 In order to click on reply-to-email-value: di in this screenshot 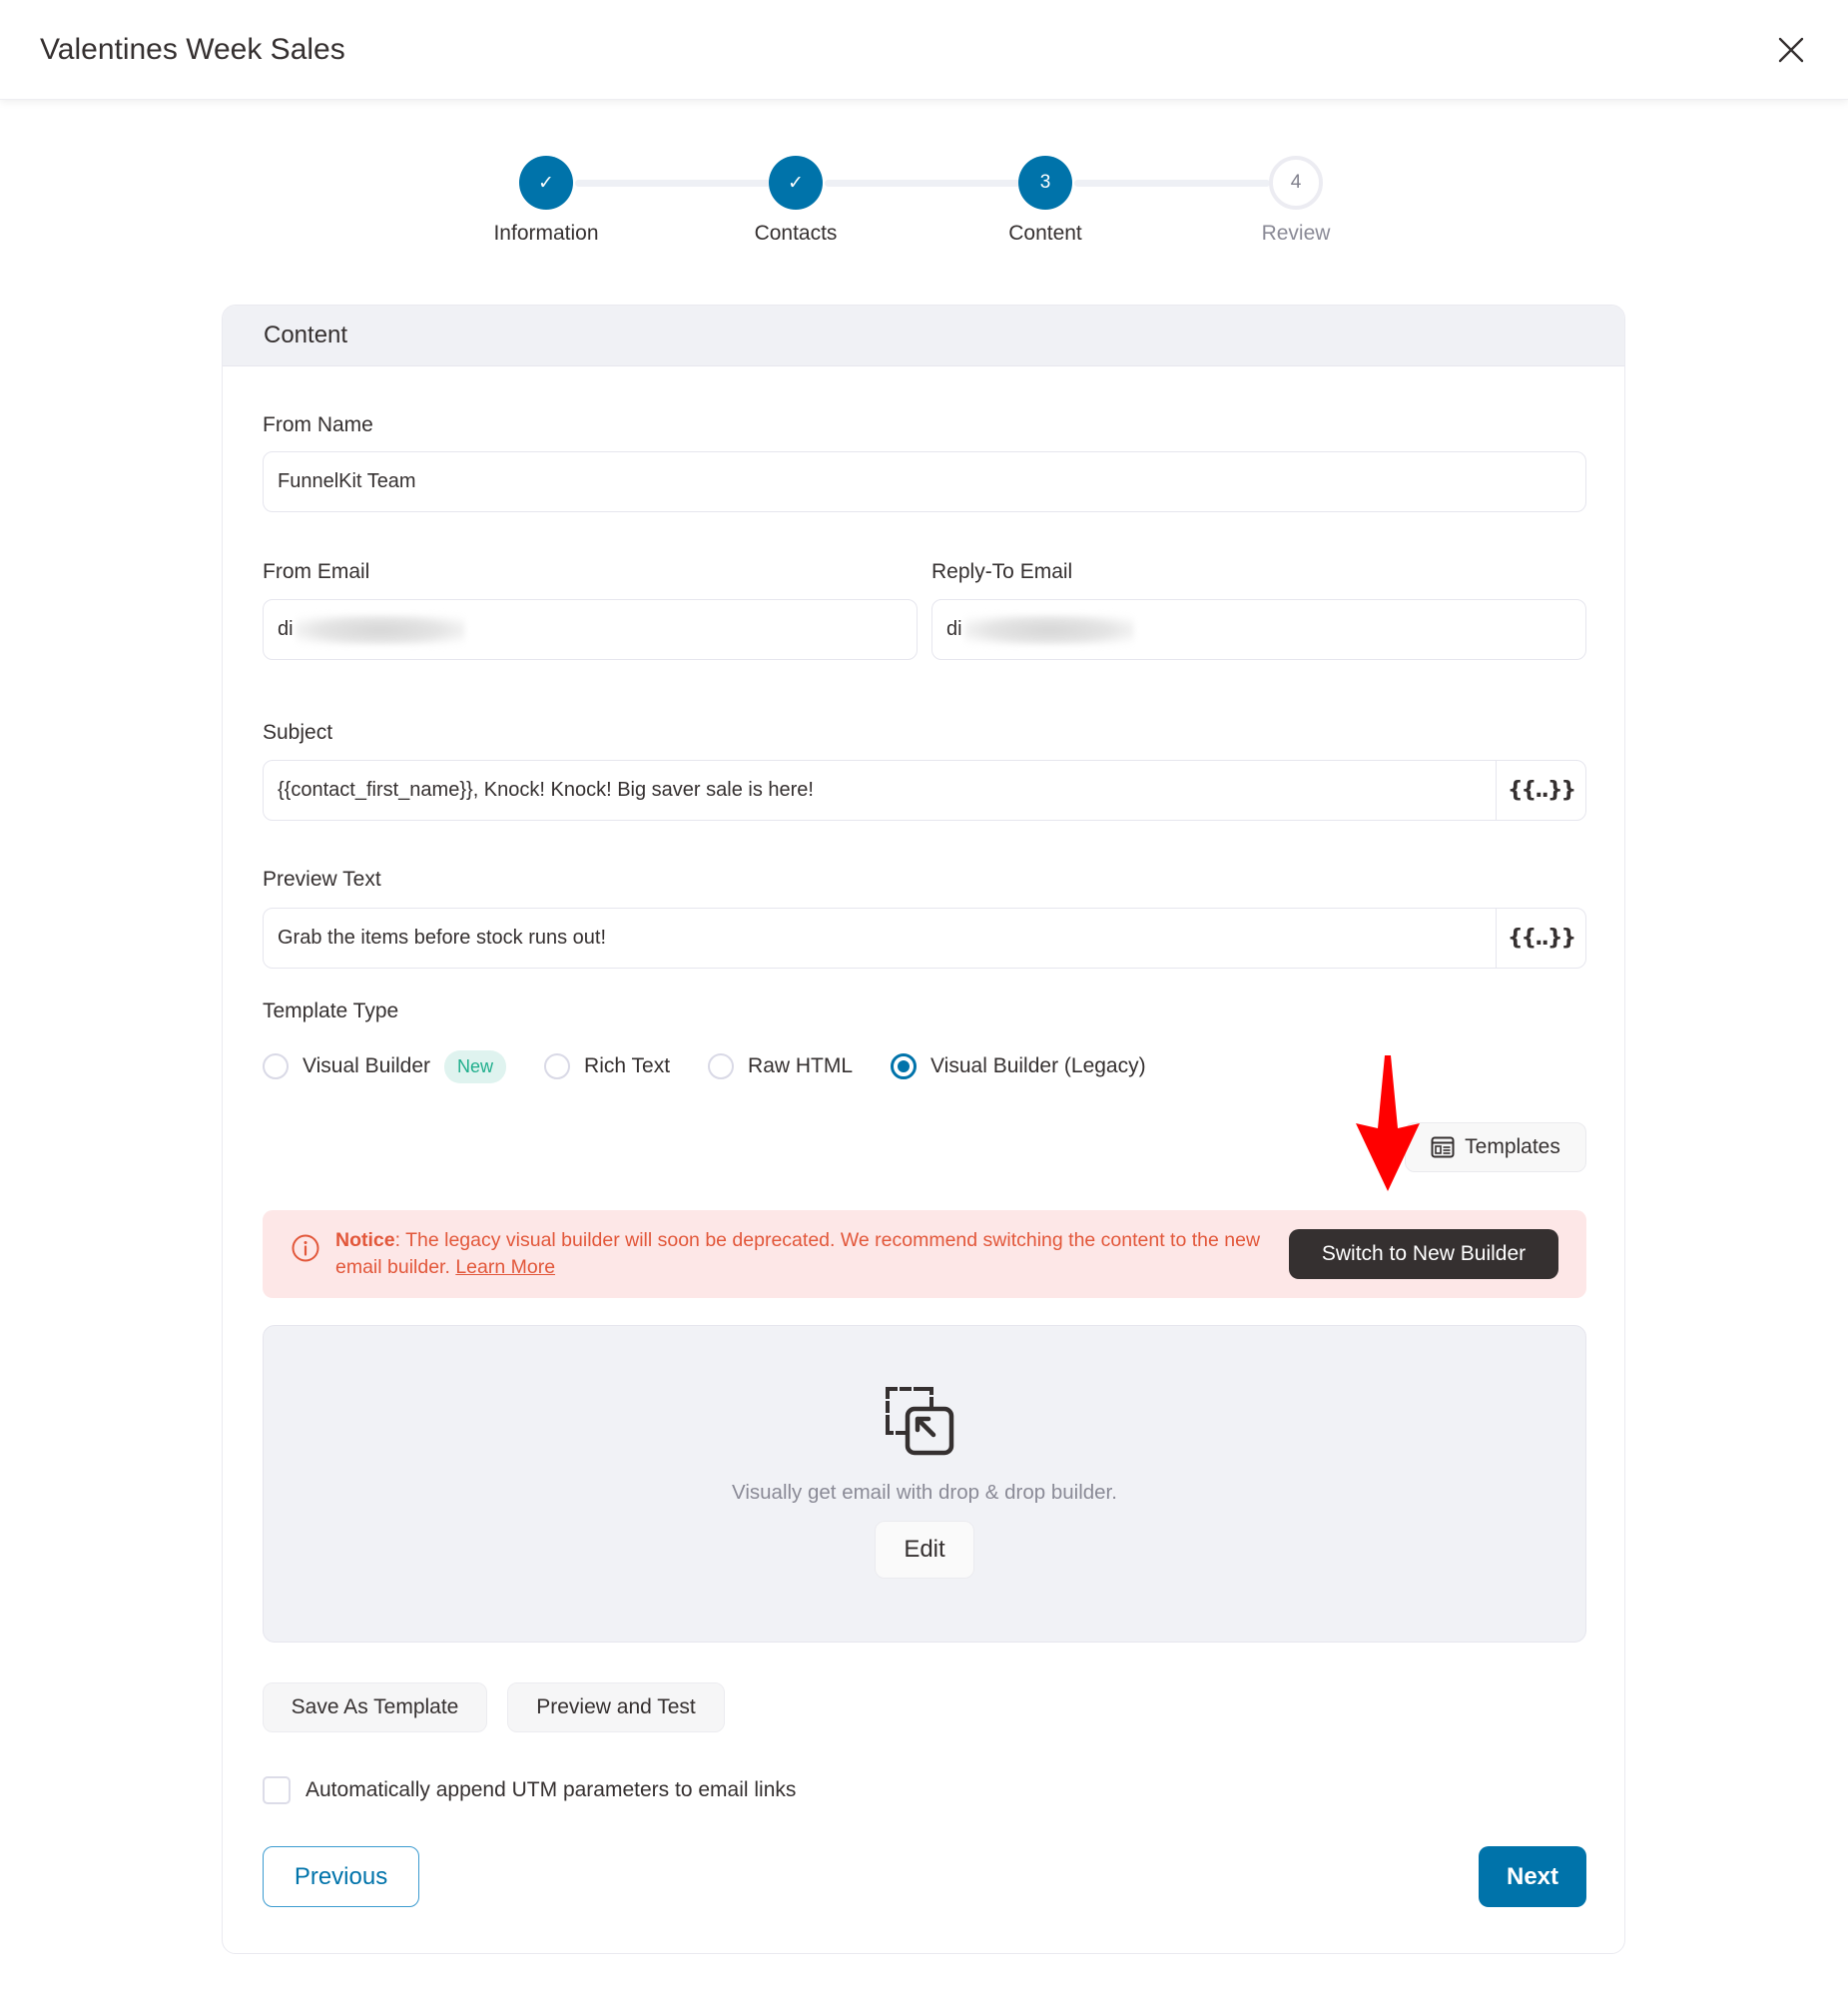, I will do `click(954, 629)`.